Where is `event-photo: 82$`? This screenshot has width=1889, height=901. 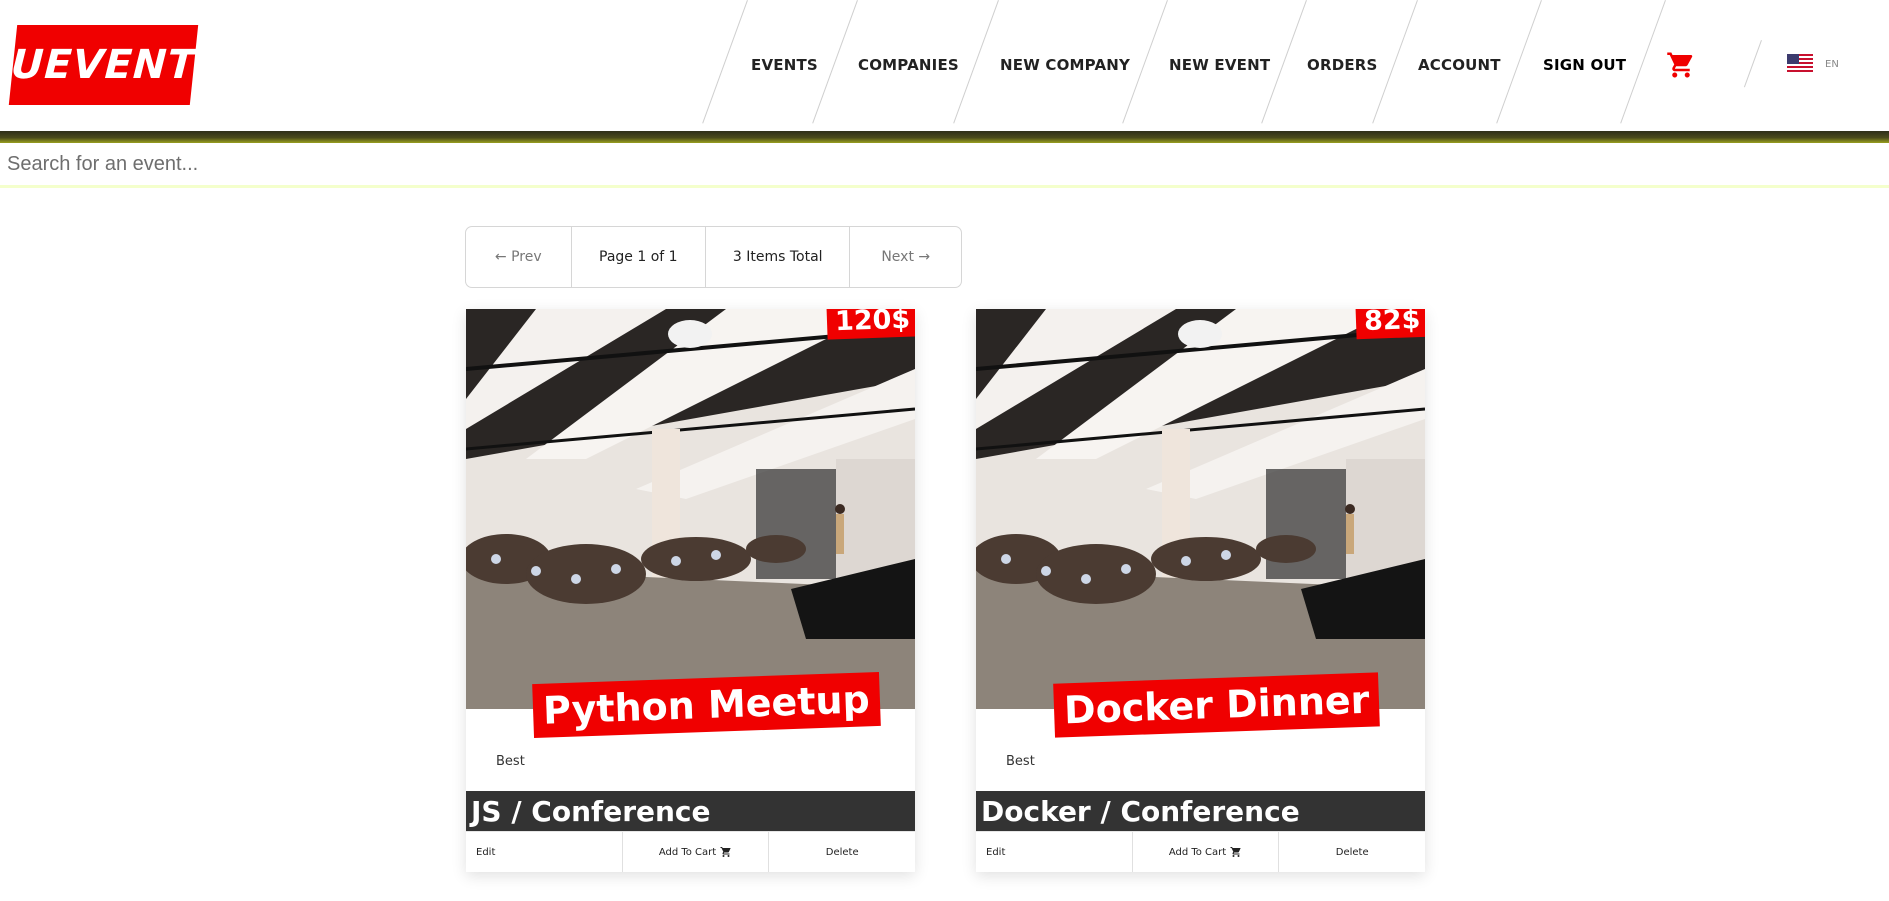
event-photo: 82$ is located at coordinates (1200, 509).